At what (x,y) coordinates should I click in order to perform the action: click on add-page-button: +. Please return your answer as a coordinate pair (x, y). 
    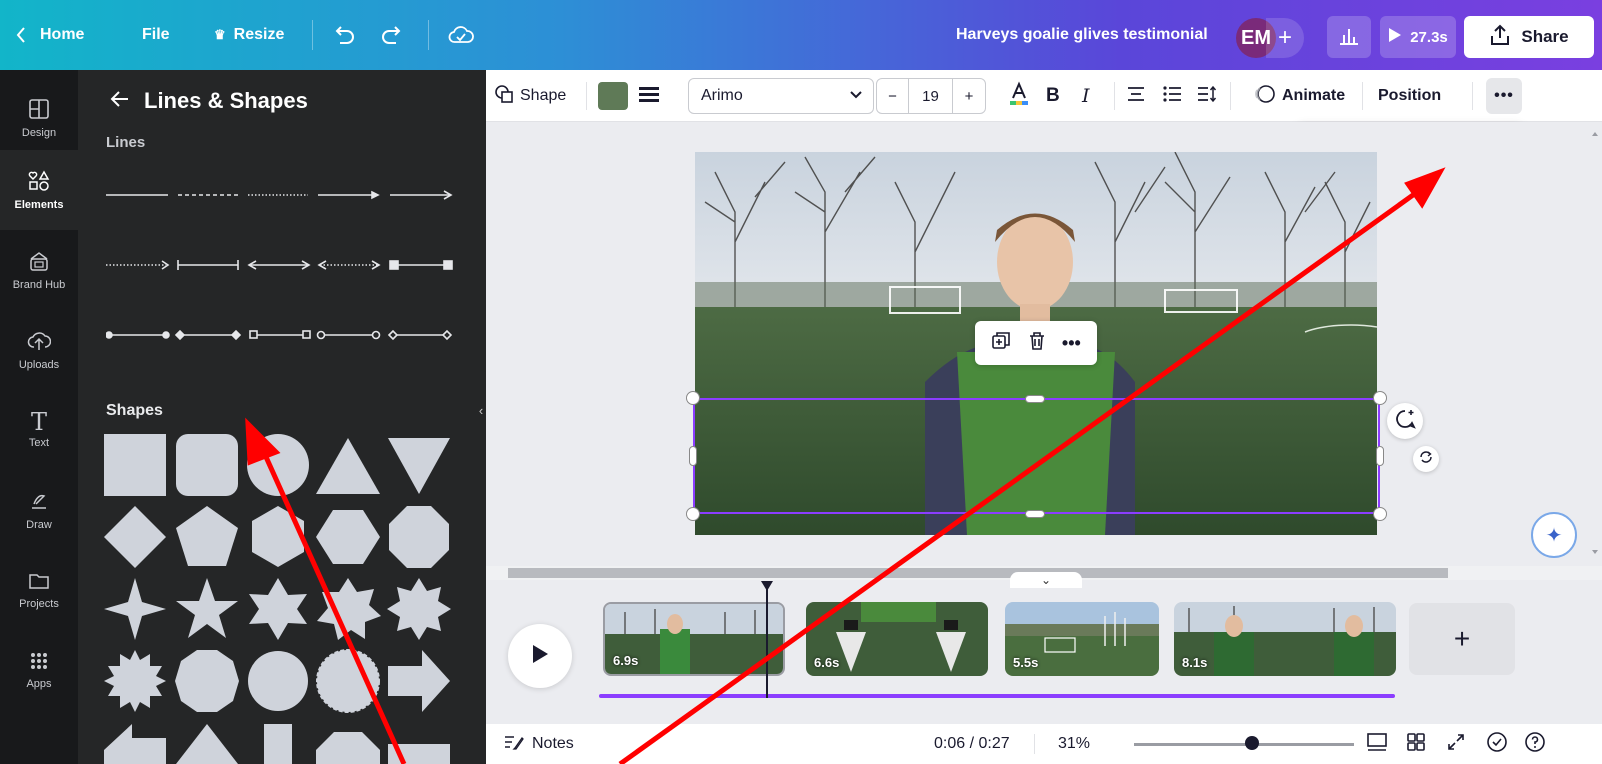
    Looking at the image, I should click on (1462, 639).